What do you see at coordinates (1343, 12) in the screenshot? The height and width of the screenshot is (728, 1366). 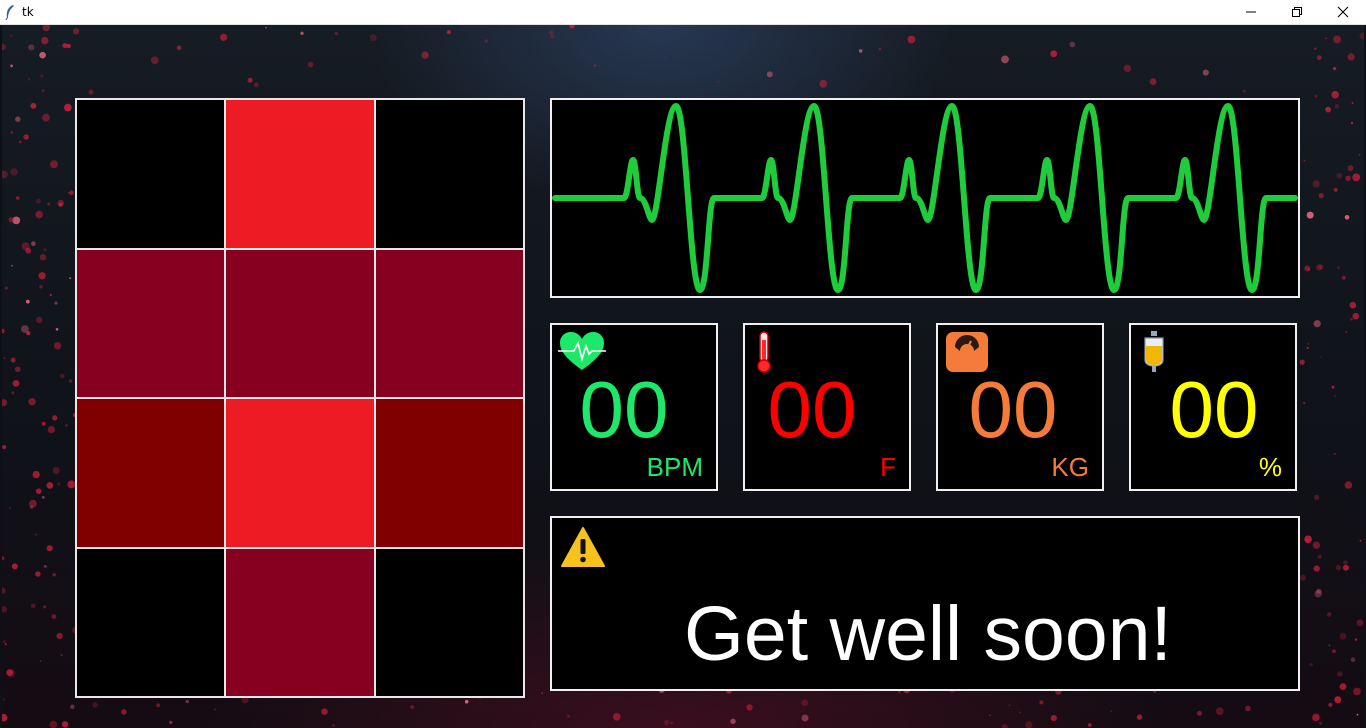 I see `close-button` at bounding box center [1343, 12].